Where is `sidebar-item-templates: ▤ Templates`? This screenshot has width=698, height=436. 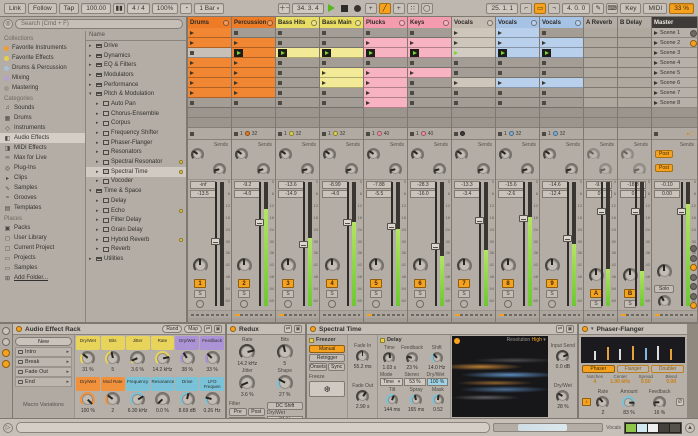 sidebar-item-templates: ▤ Templates is located at coordinates (42, 208).